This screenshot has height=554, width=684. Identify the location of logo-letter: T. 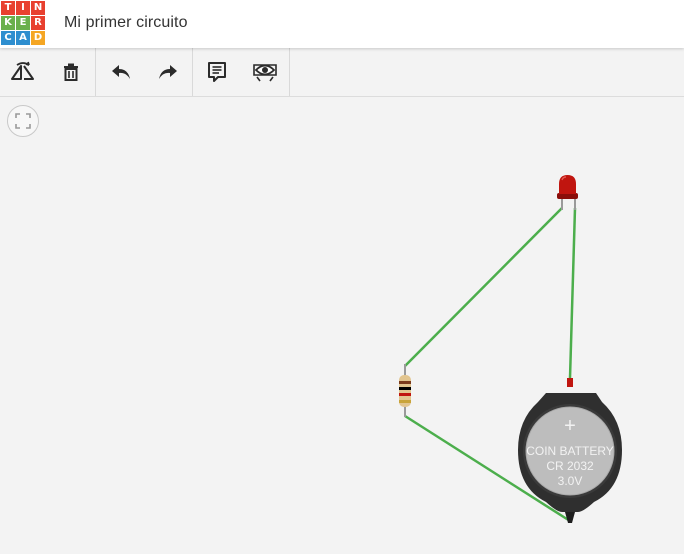
(8, 8).